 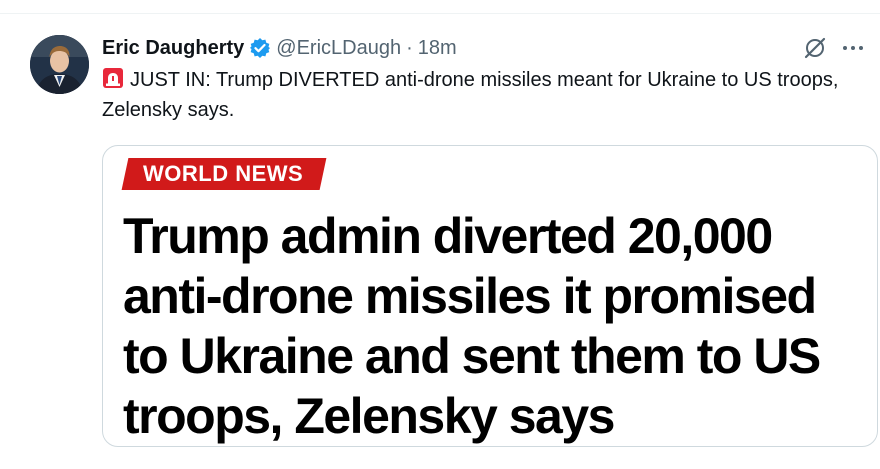 I want to click on tweet-header: Eric Daugherty @EricLDaugh · 18m, so click(x=279, y=48).